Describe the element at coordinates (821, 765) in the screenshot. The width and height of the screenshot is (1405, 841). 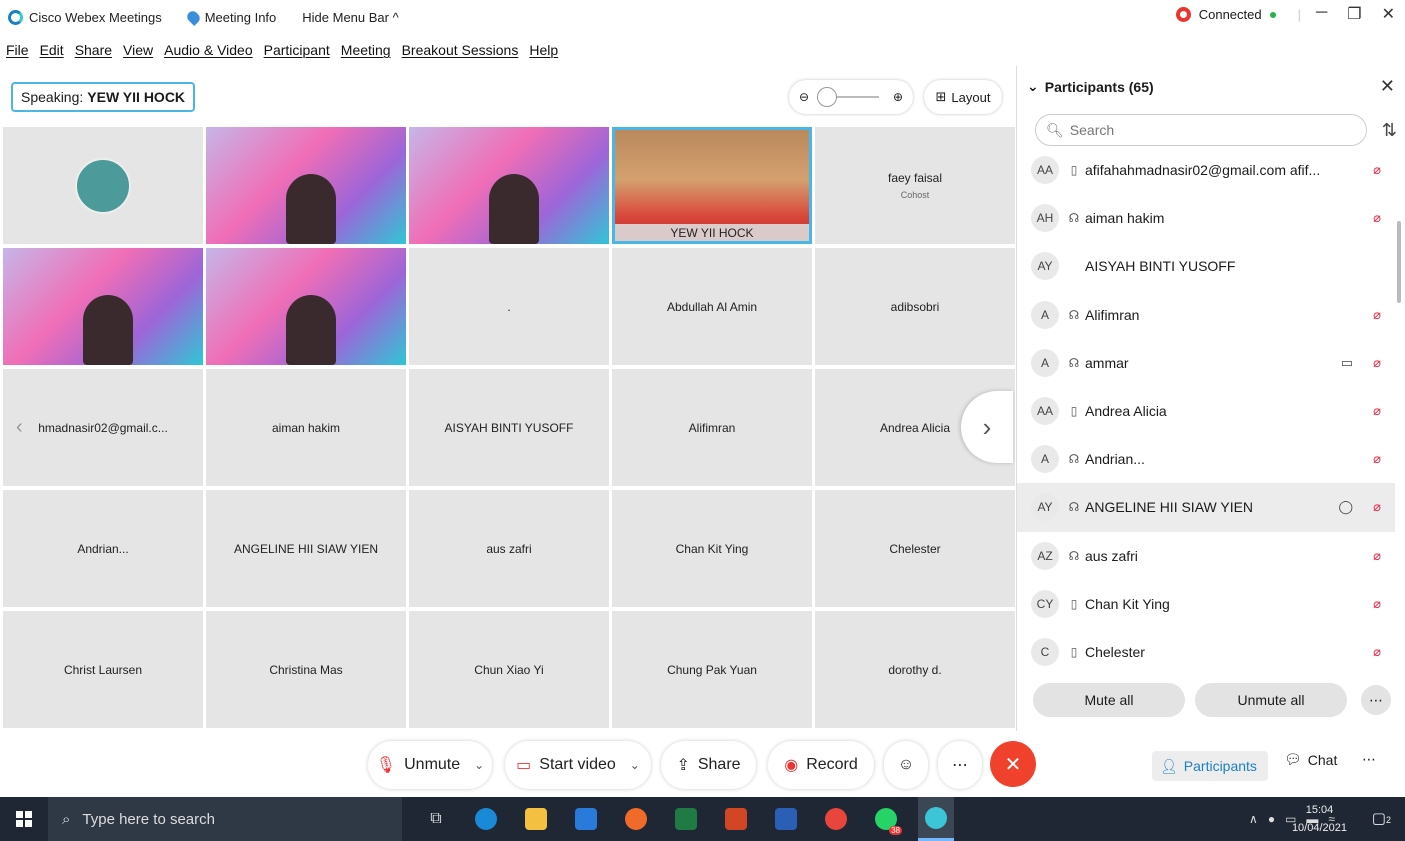
I see `record-button: ◉ Record` at that location.